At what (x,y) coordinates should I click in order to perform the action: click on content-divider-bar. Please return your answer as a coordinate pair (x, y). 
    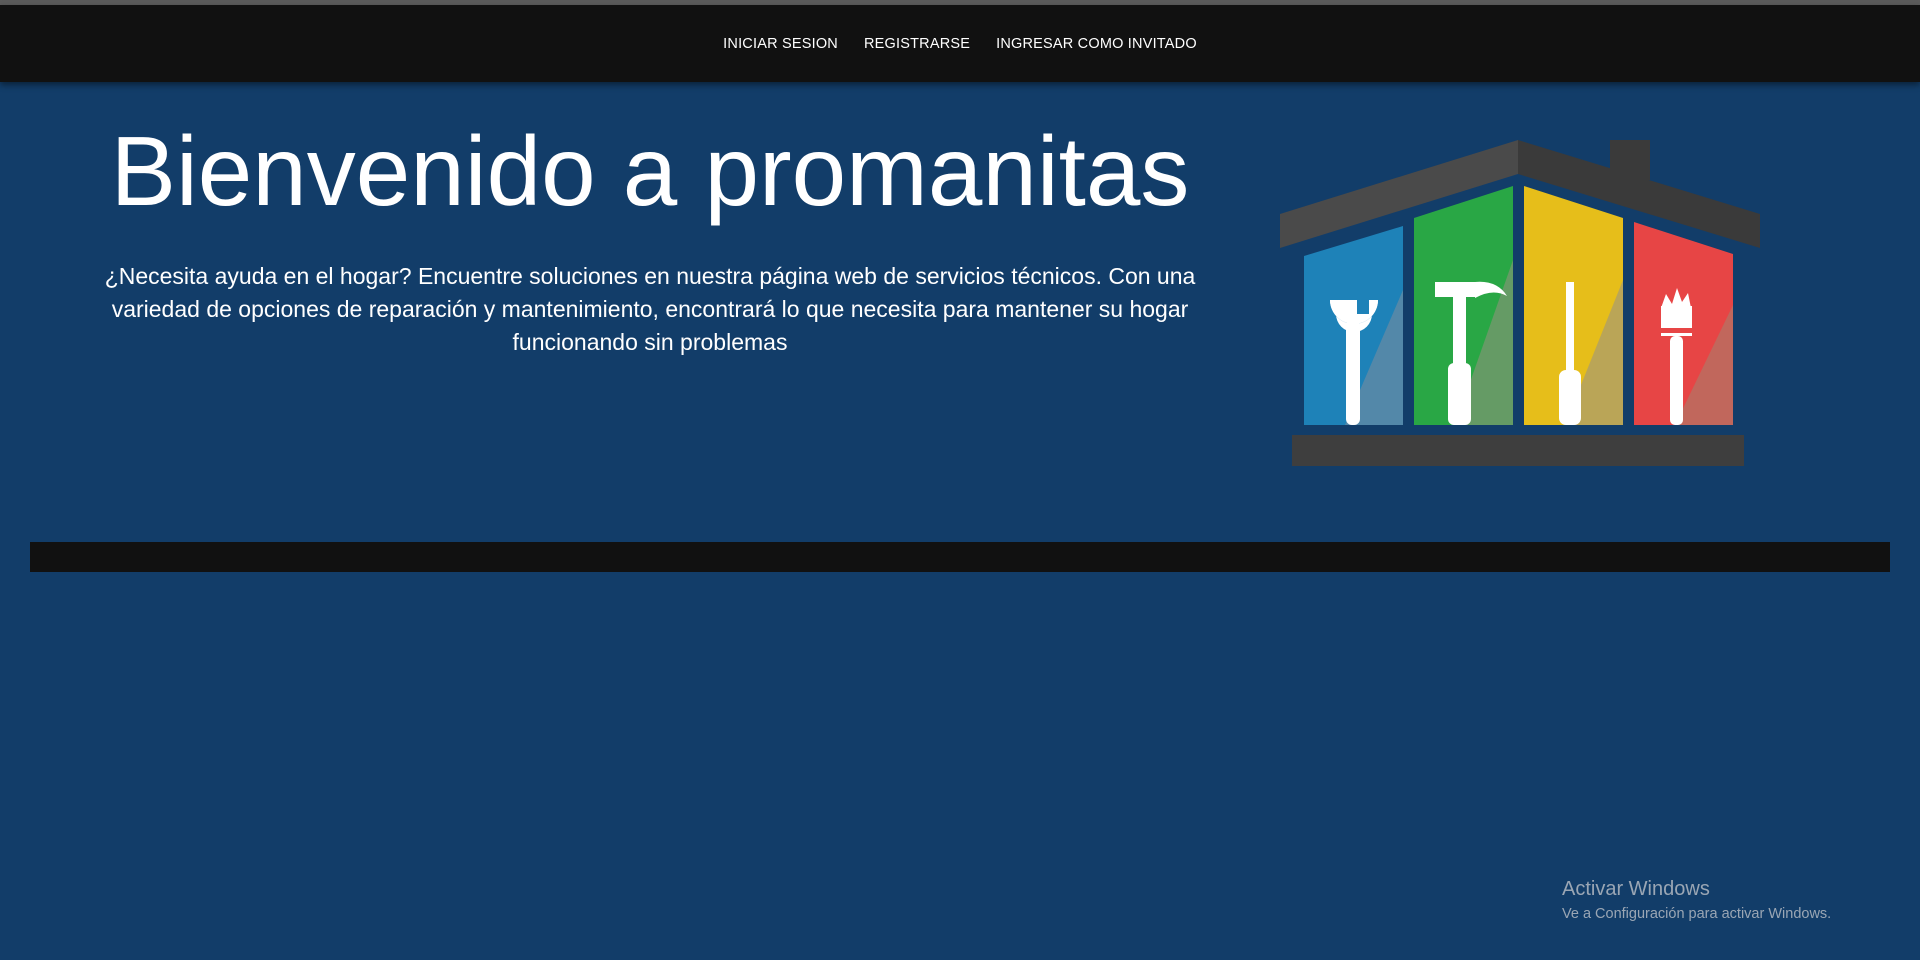
    Looking at the image, I should click on (960, 557).